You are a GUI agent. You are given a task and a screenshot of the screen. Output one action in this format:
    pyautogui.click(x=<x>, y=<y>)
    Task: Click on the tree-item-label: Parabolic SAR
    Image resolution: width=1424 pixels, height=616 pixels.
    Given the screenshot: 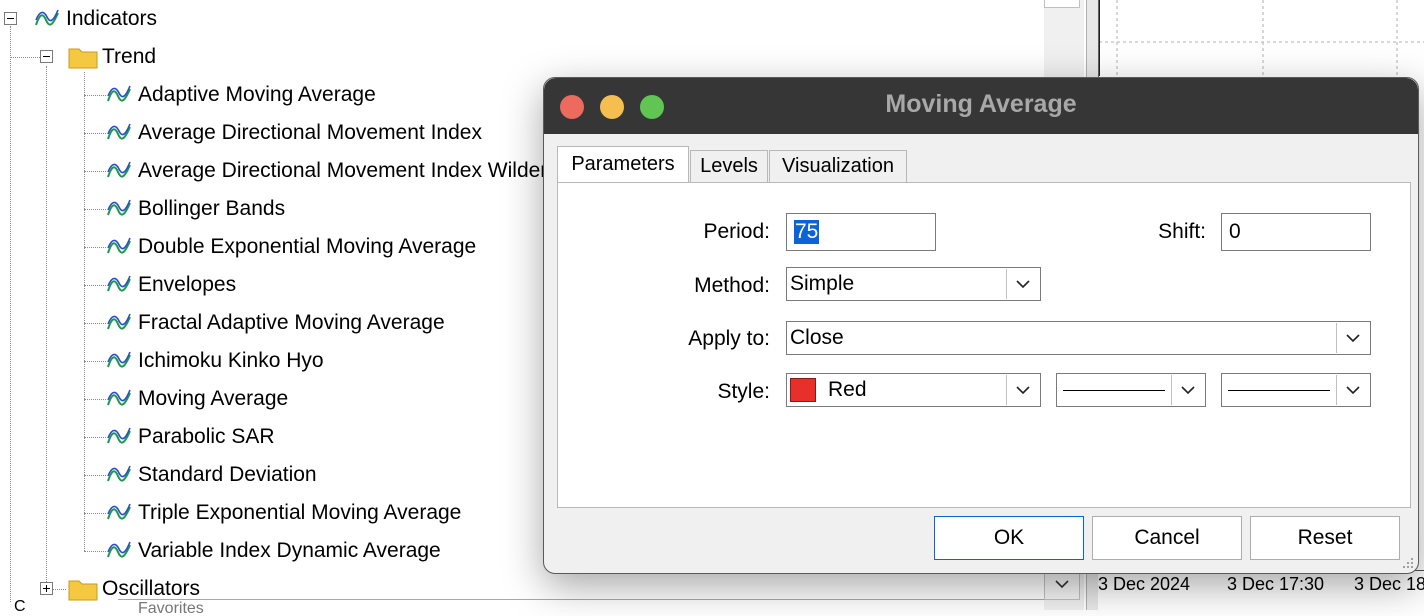 What is the action you would take?
    pyautogui.click(x=206, y=436)
    